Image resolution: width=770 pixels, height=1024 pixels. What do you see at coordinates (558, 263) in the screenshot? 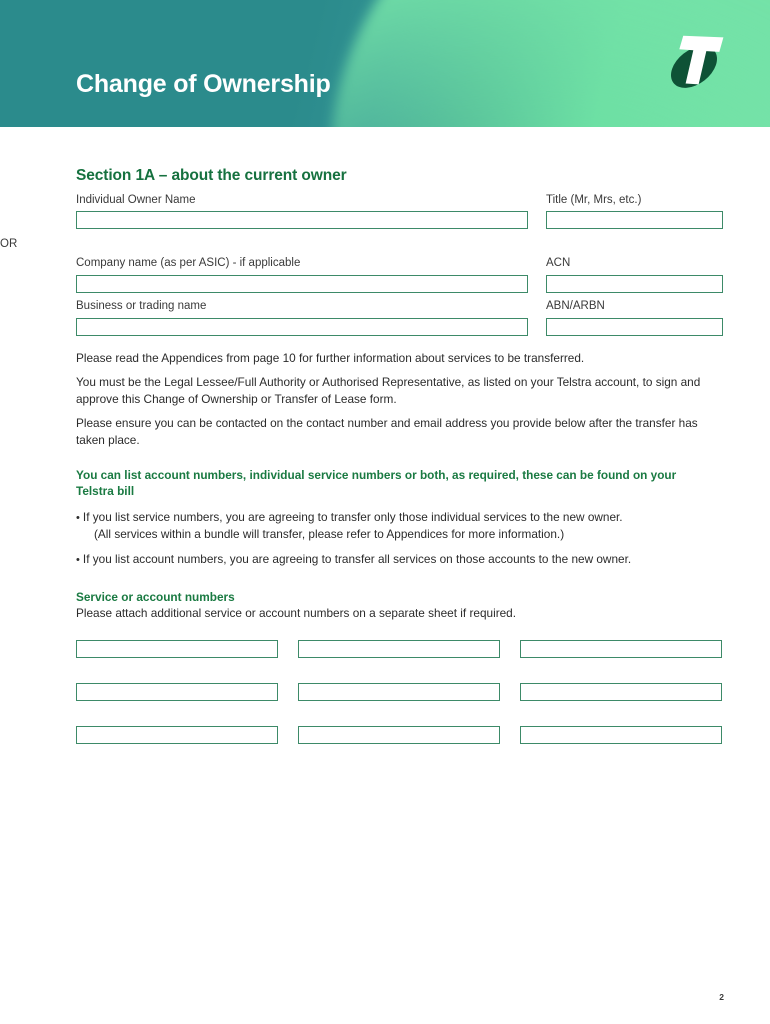
I see `label-acn: ACN` at bounding box center [558, 263].